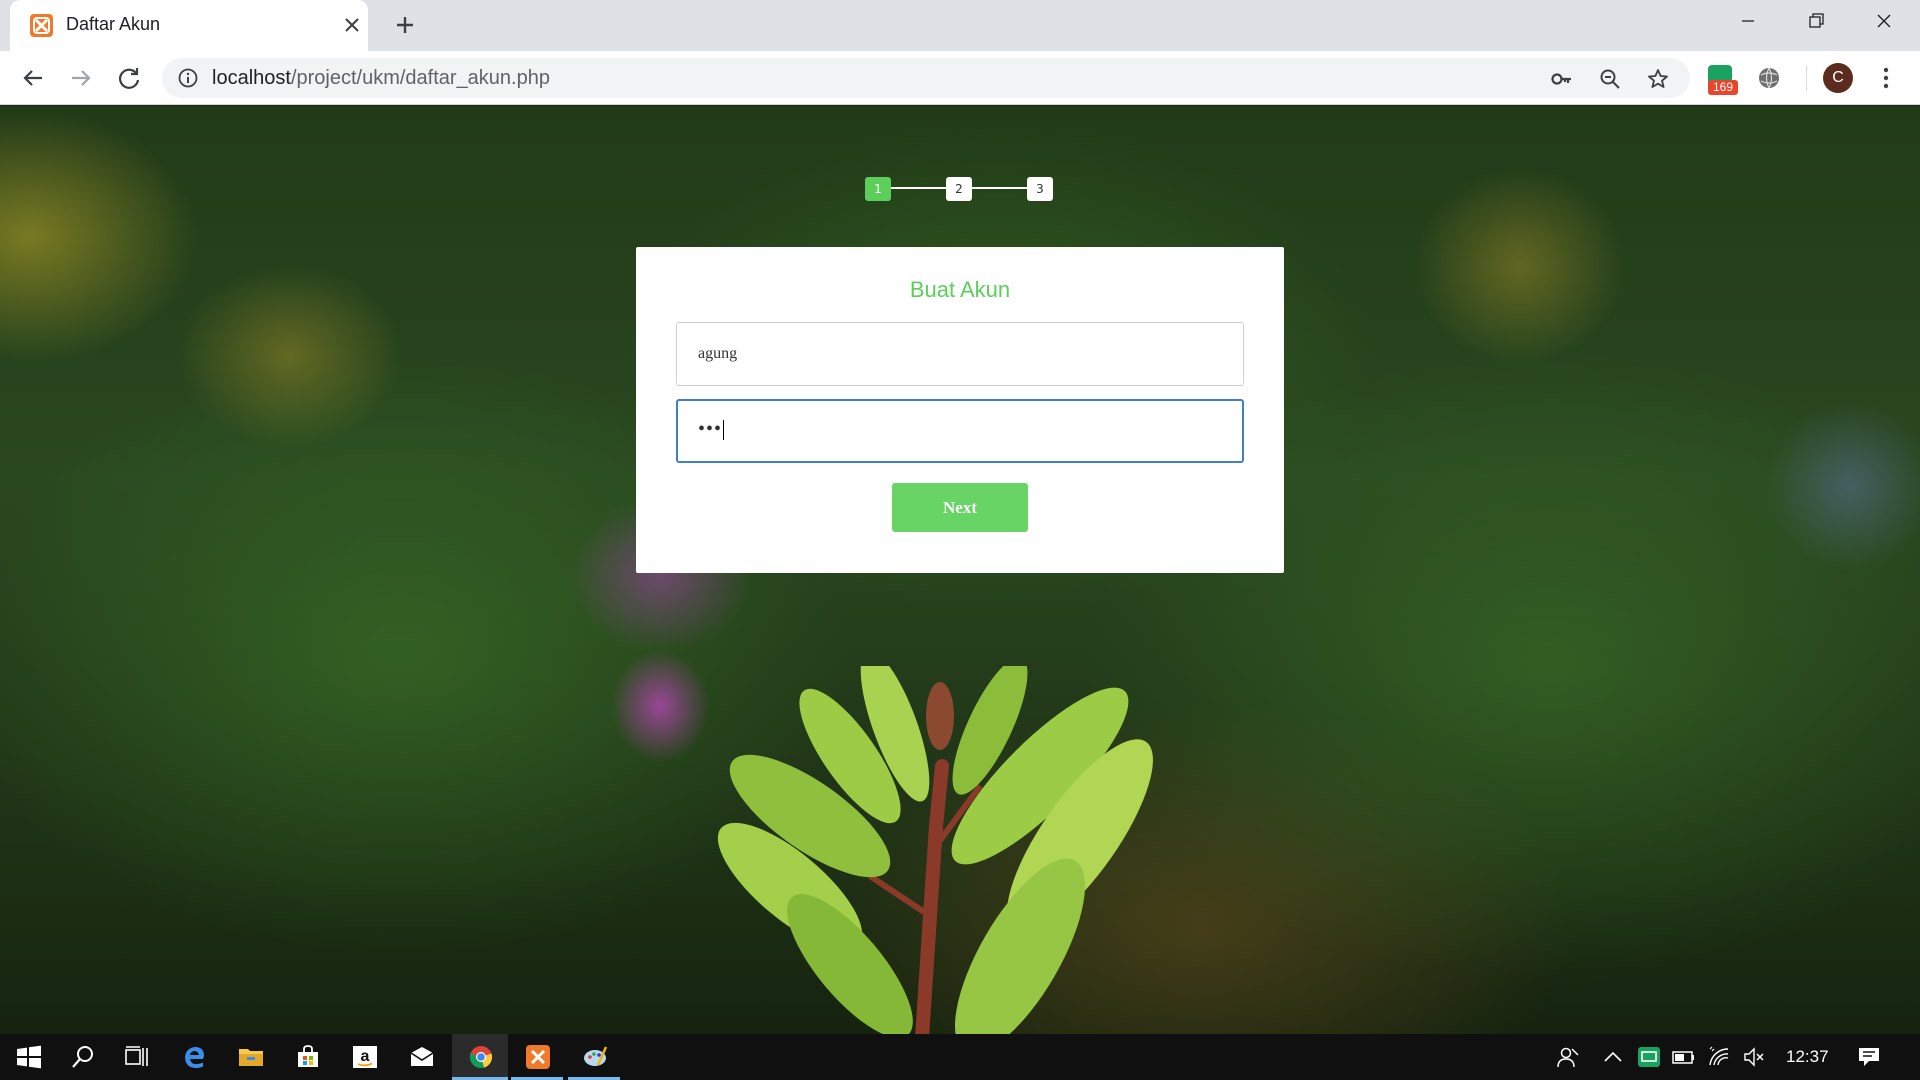 The image size is (1920, 1080). I want to click on address-bar: localhost/project/ukm/daftar_akun.php, so click(926, 78).